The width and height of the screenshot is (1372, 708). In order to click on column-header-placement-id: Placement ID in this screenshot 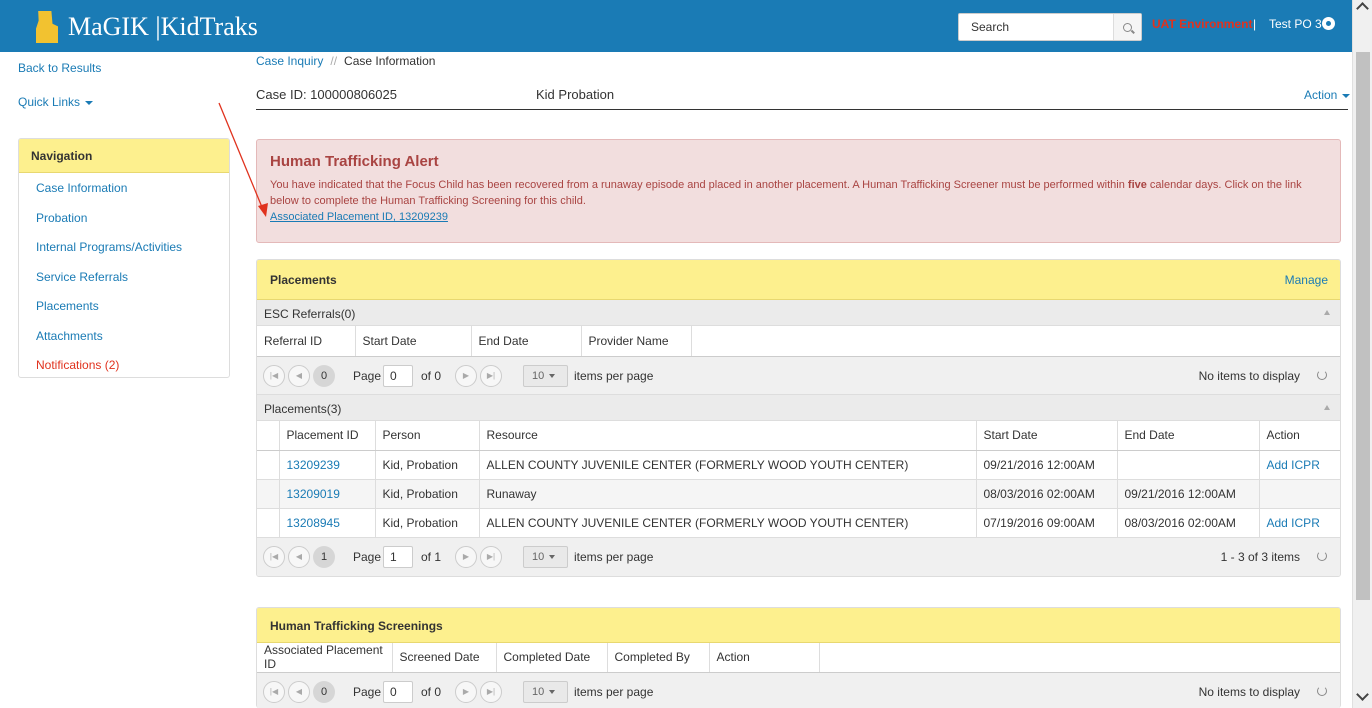, I will do `click(327, 435)`.